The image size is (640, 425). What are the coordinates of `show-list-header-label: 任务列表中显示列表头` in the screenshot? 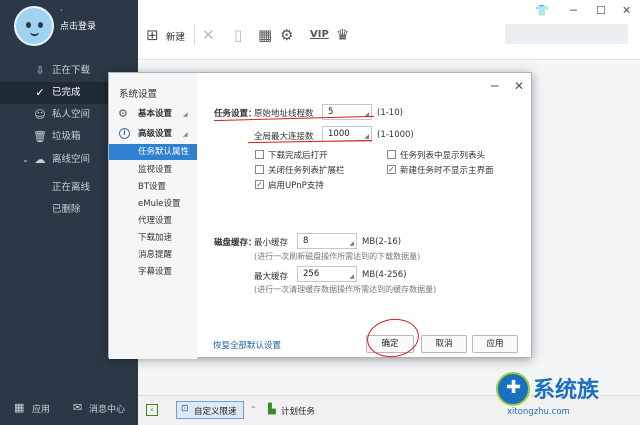 It's located at (443, 156).